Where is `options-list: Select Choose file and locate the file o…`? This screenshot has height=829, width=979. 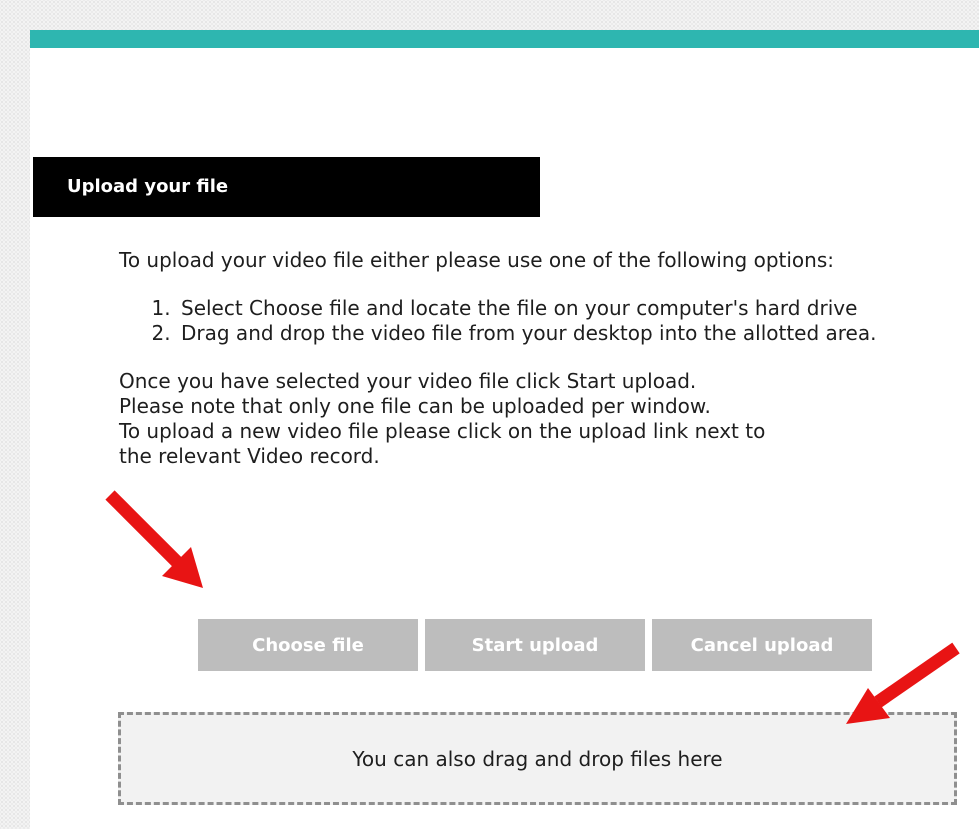
options-list: Select Choose file and locate the file o… is located at coordinates (539, 321).